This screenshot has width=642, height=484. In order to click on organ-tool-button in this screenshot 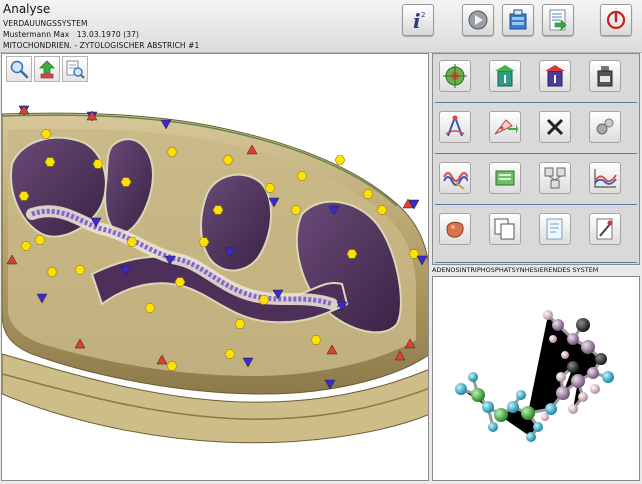, I will do `click(455, 229)`.